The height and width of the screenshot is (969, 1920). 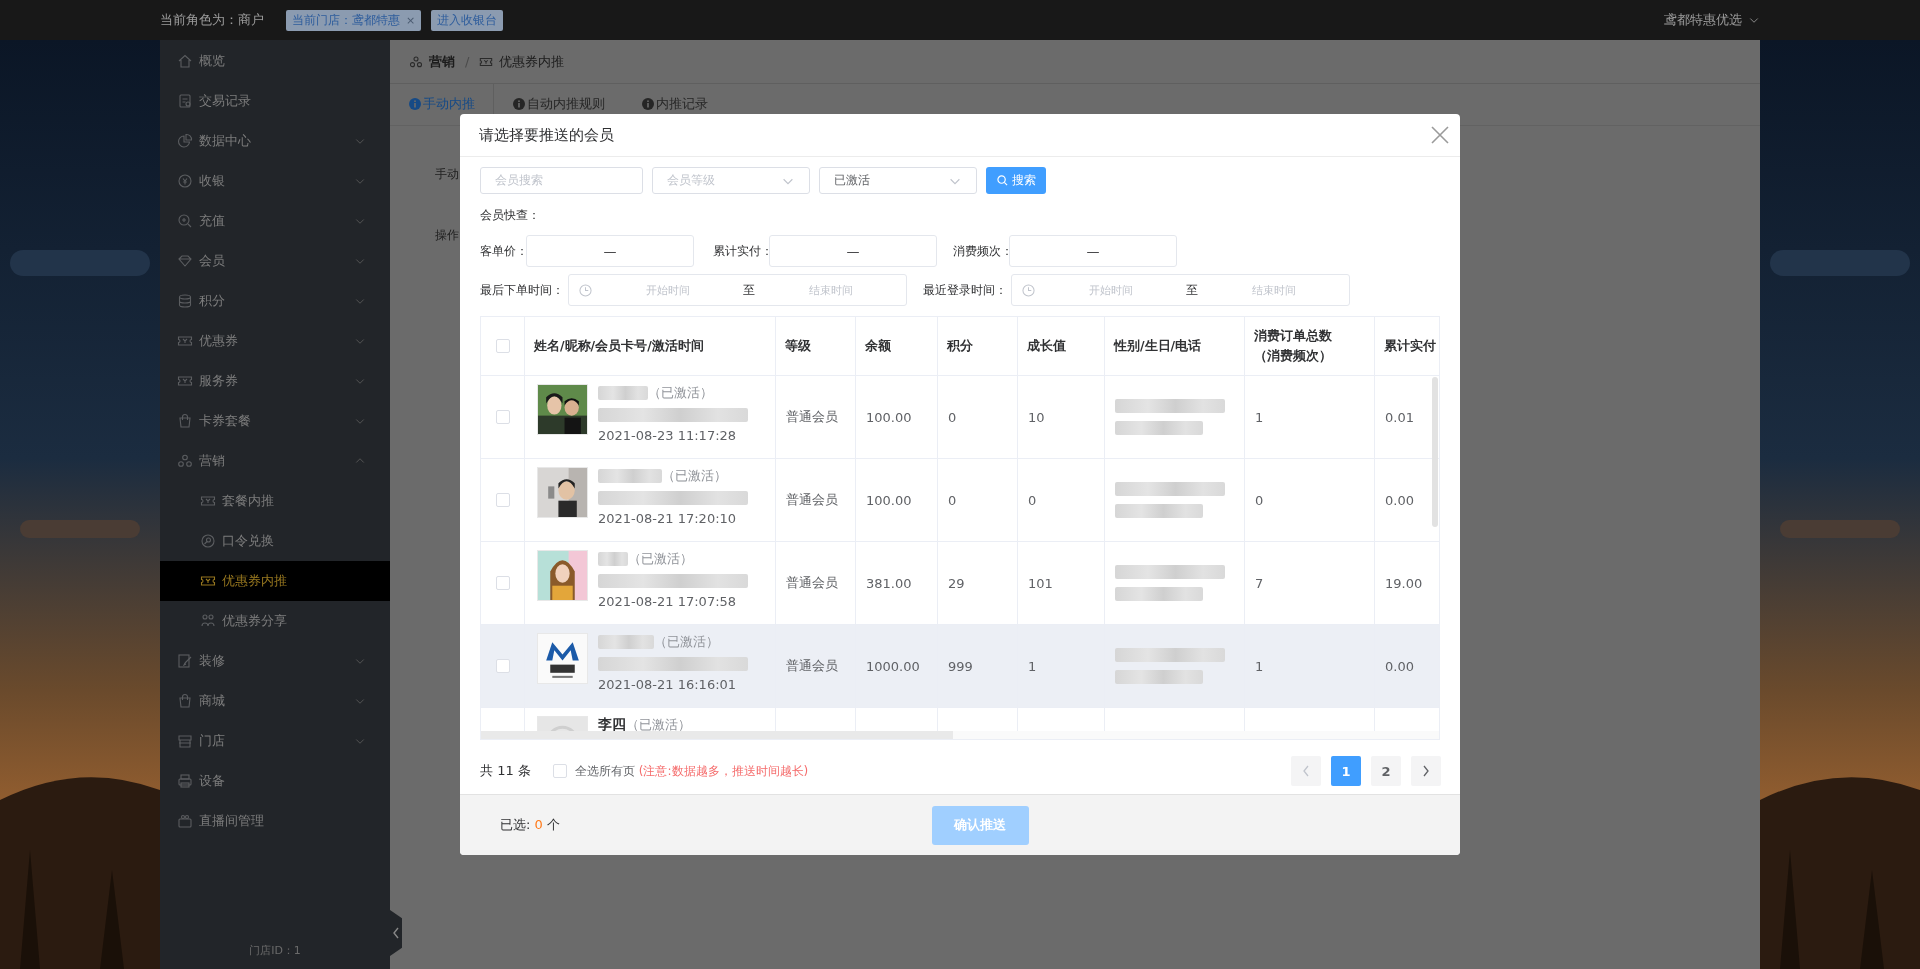 What do you see at coordinates (185, 701) in the screenshot?
I see `bag-icon` at bounding box center [185, 701].